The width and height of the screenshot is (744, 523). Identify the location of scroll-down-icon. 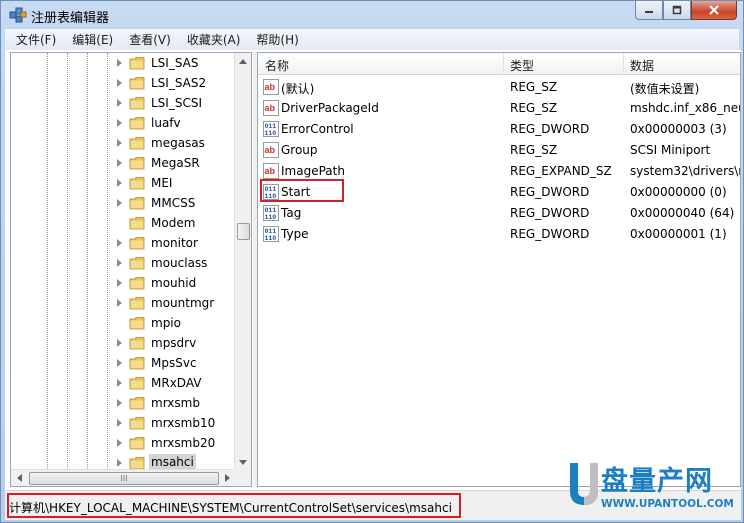
(243, 462).